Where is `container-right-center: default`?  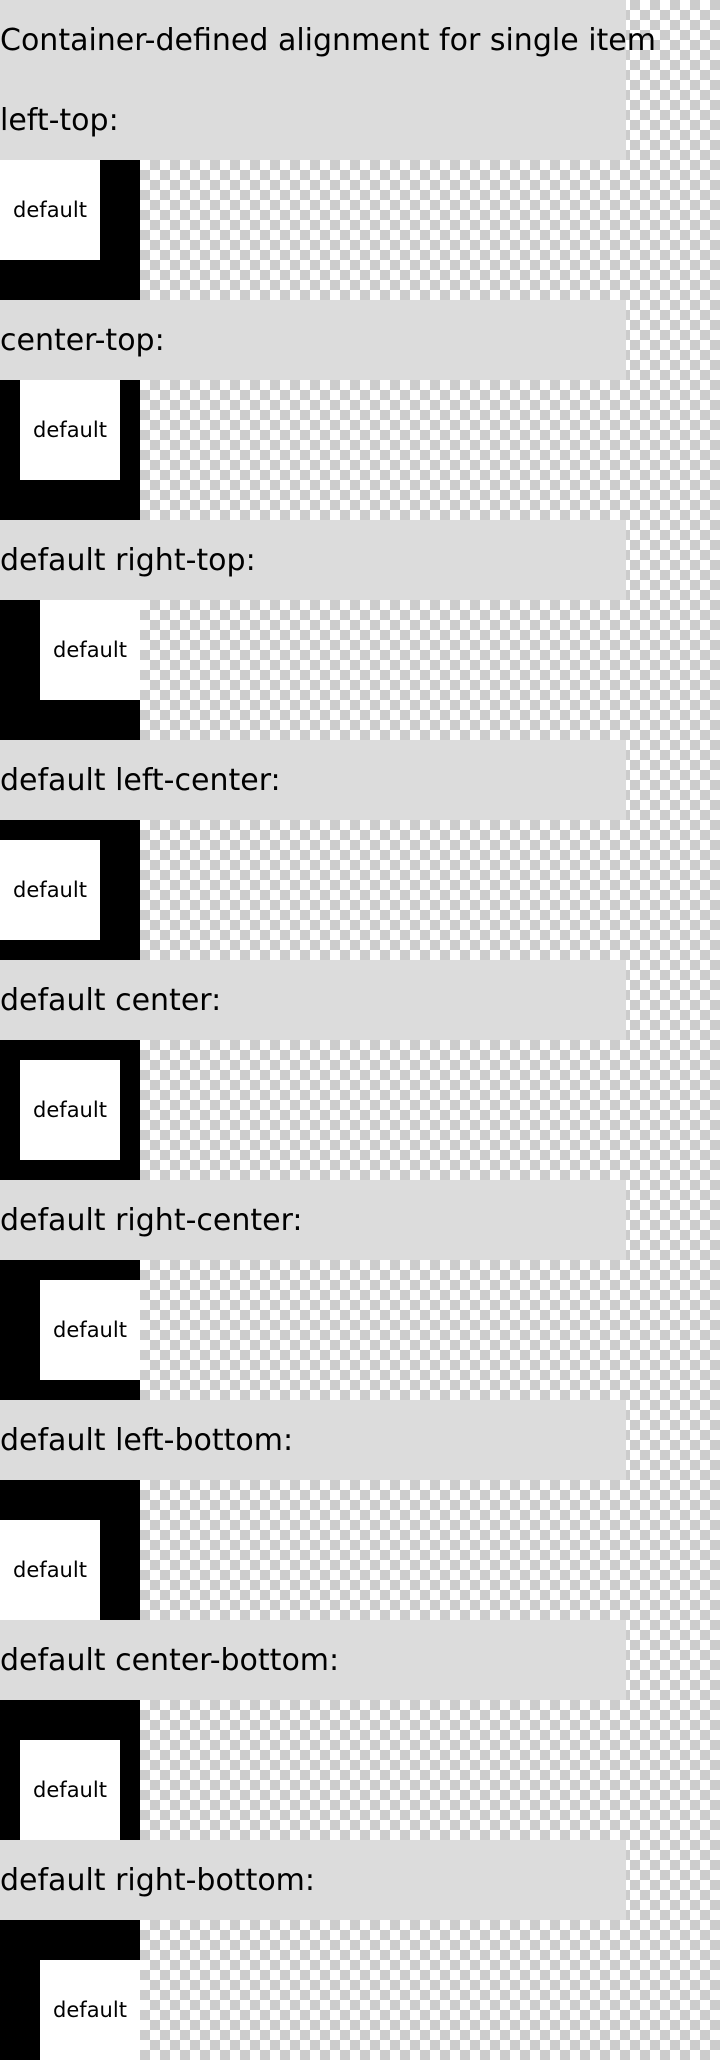
container-right-center: default is located at coordinates (70, 1330).